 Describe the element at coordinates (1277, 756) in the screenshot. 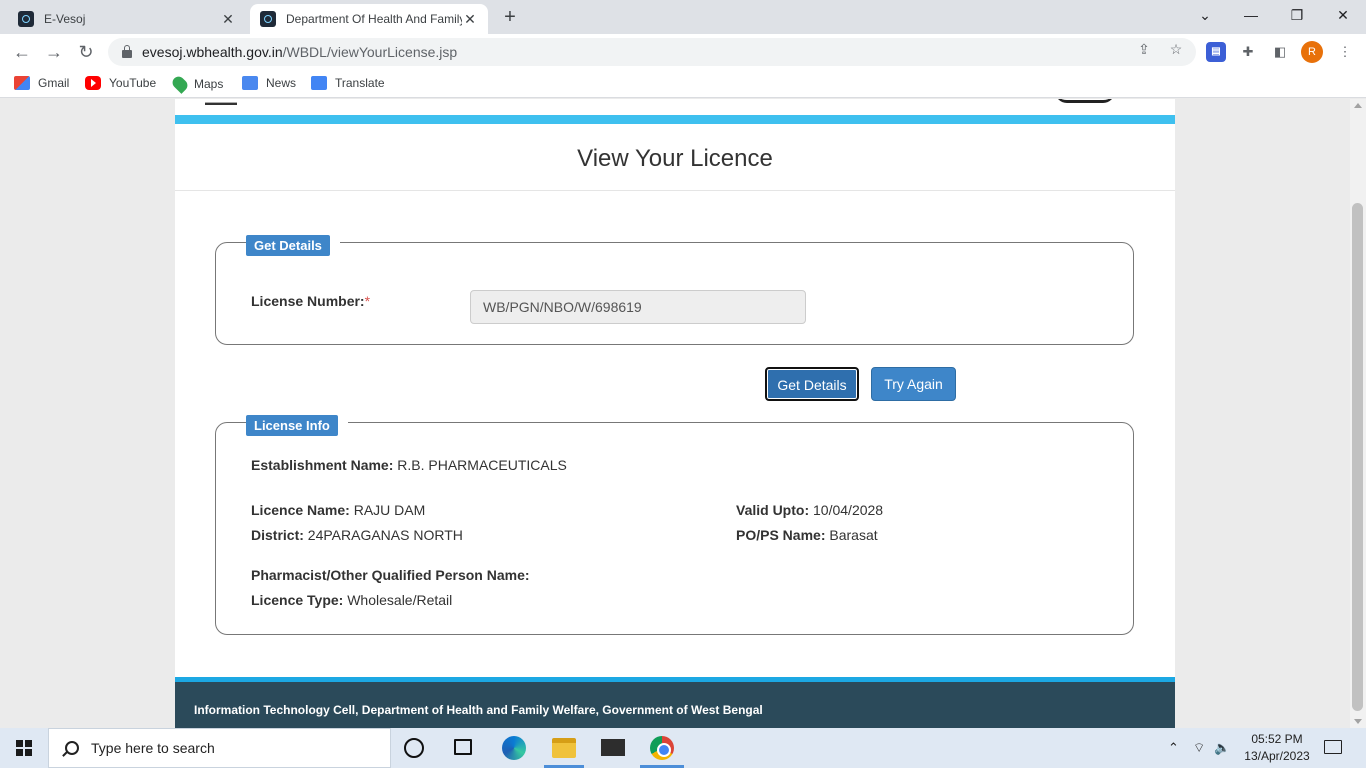

I see `clock-date: 13/Apr/2023` at that location.